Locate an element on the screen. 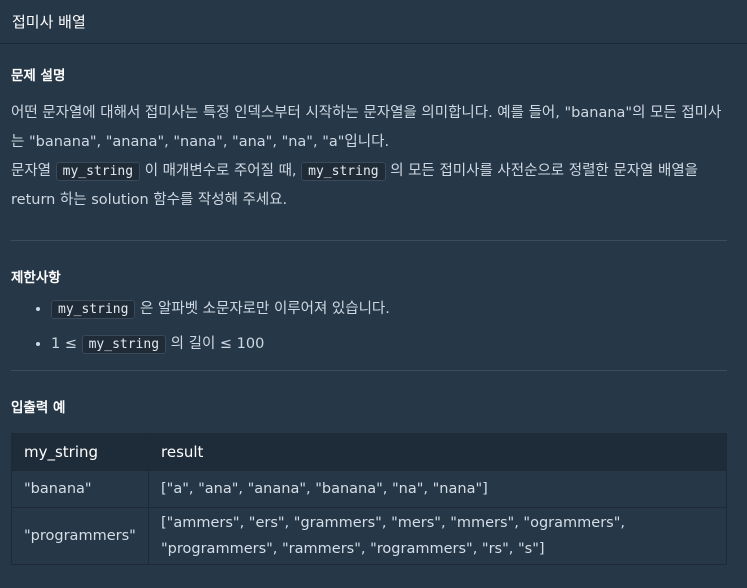  problem-title-bar: 접미사 배열 is located at coordinates (373, 22).